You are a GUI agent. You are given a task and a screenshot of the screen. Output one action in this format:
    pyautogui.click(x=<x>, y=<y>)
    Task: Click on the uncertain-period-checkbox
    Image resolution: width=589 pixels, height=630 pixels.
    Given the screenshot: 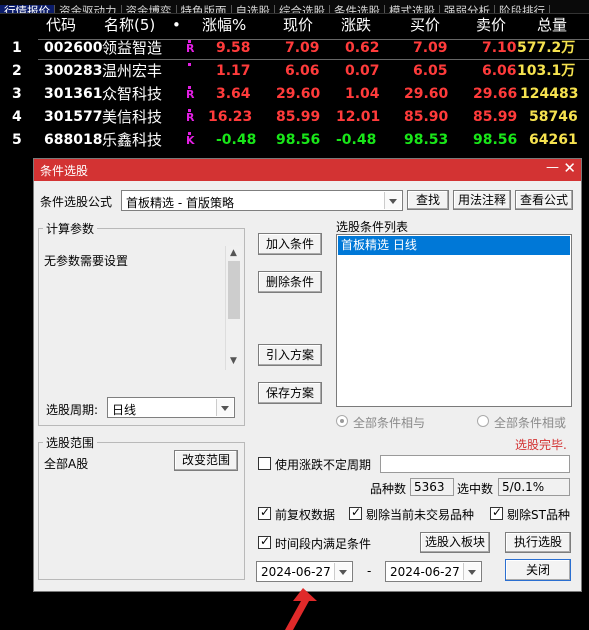 What is the action you would take?
    pyautogui.click(x=264, y=463)
    